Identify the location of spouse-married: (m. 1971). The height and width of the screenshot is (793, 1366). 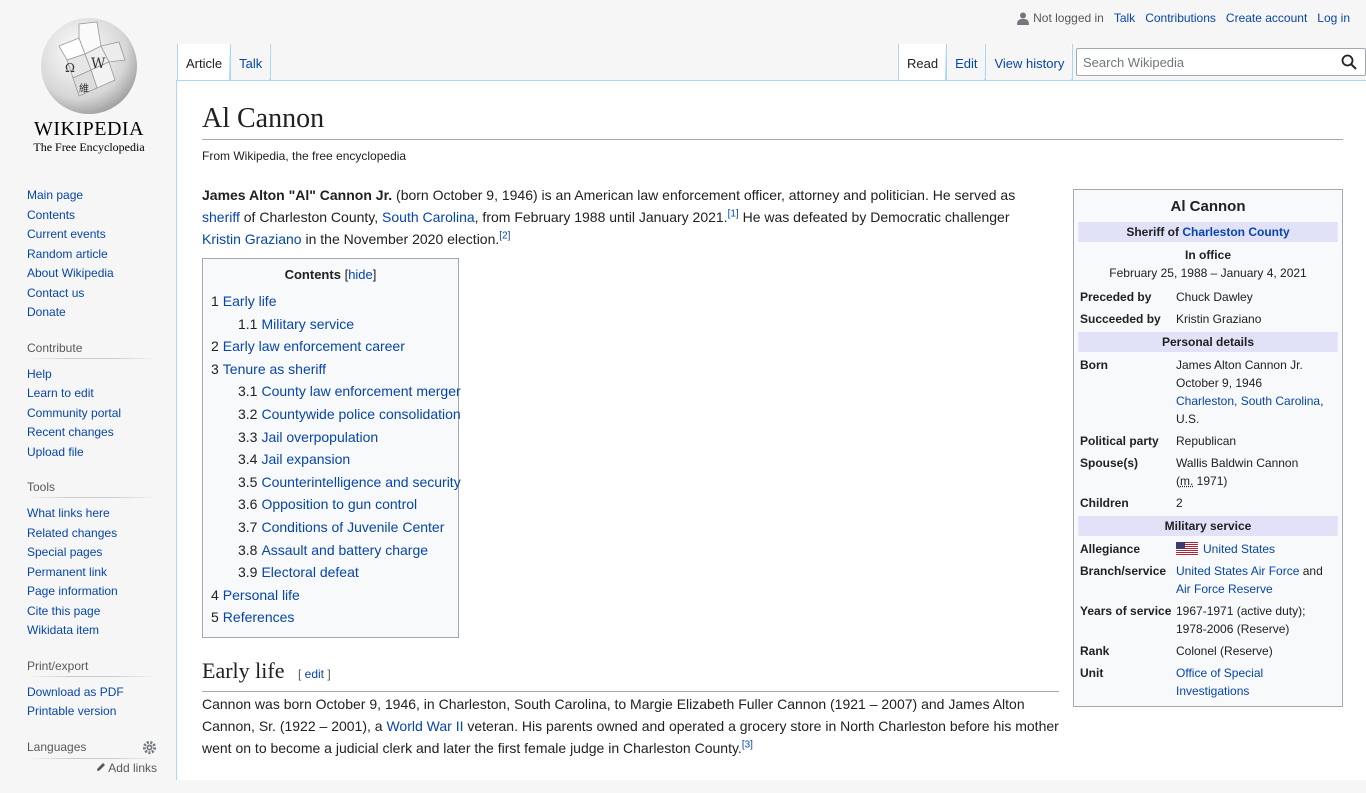
(1256, 481).